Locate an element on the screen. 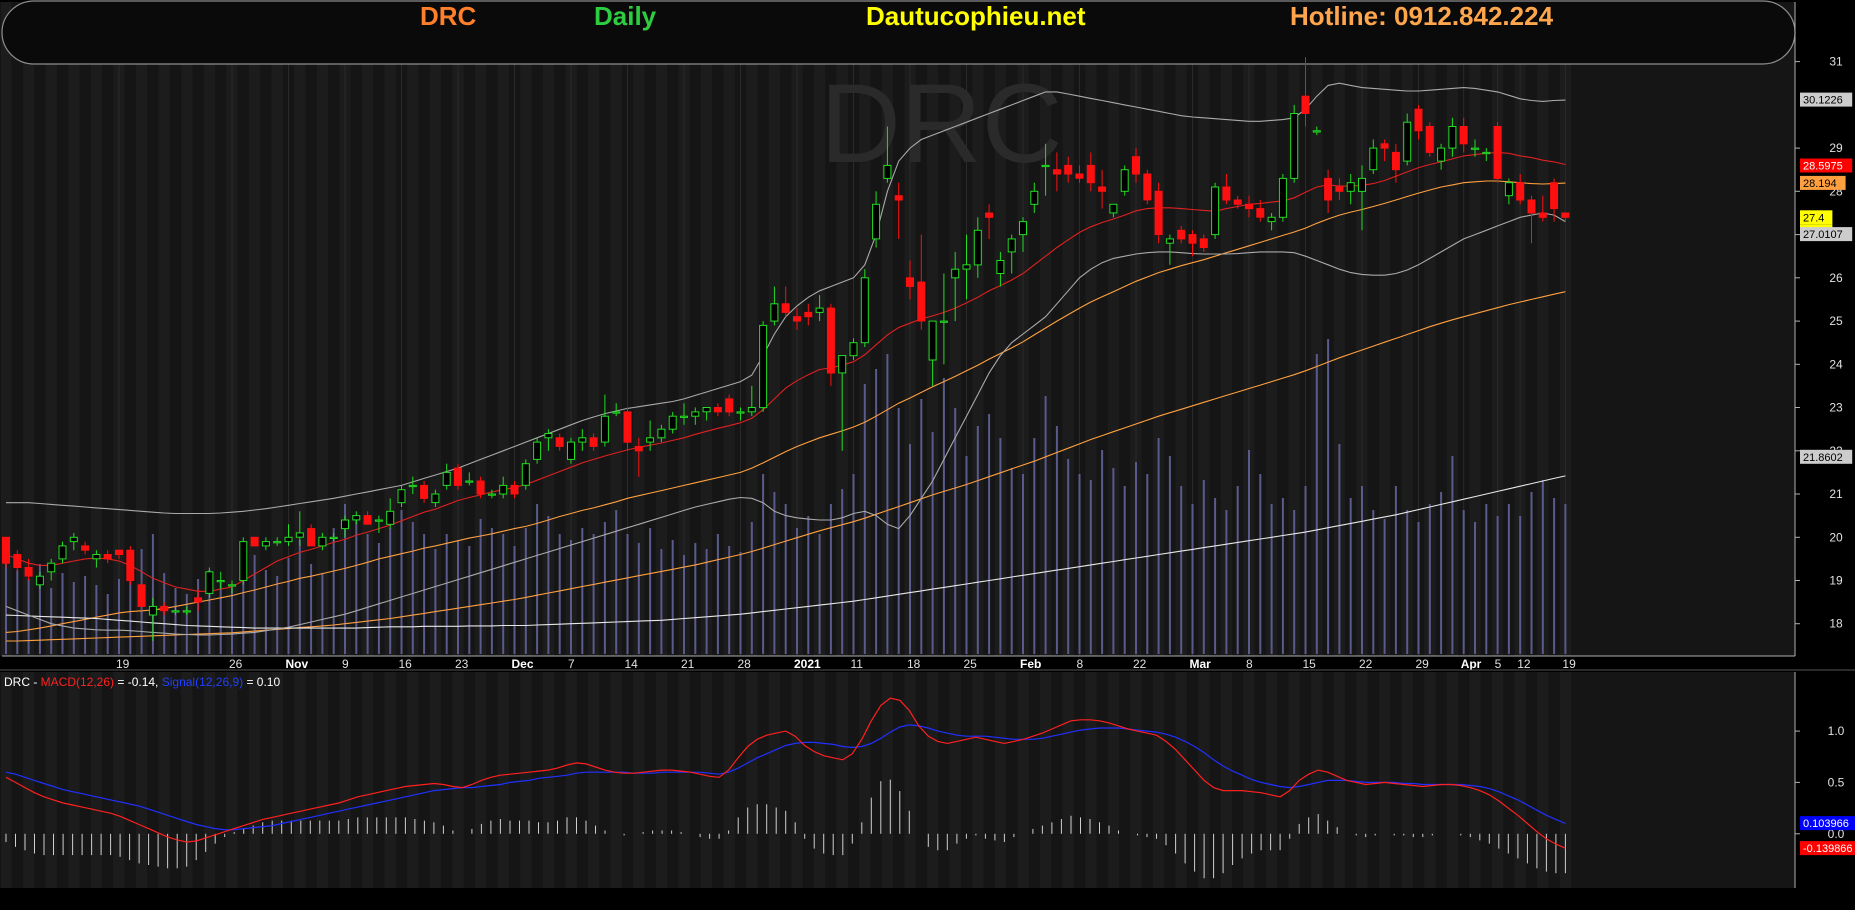 The width and height of the screenshot is (1855, 910). price-tag-label: 28.194 is located at coordinates (1820, 184).